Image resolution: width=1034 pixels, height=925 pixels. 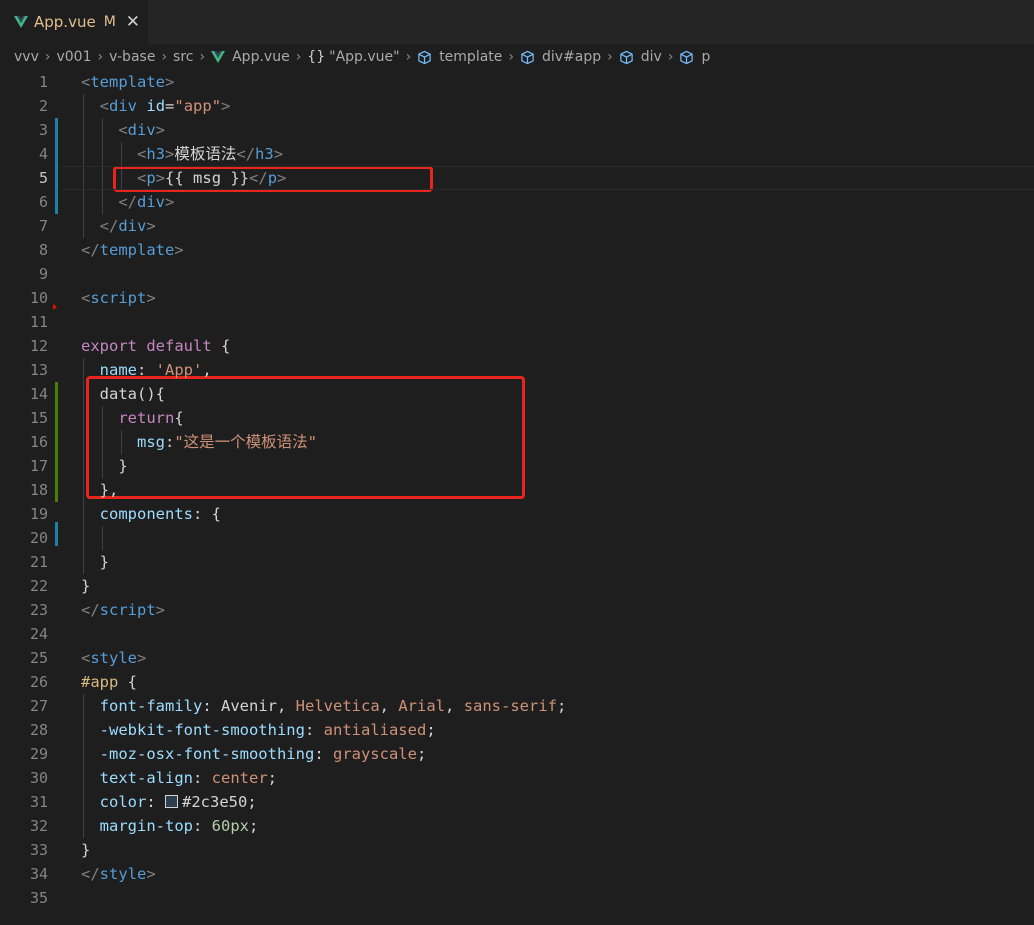 I want to click on code-line: 35, so click(x=517, y=898).